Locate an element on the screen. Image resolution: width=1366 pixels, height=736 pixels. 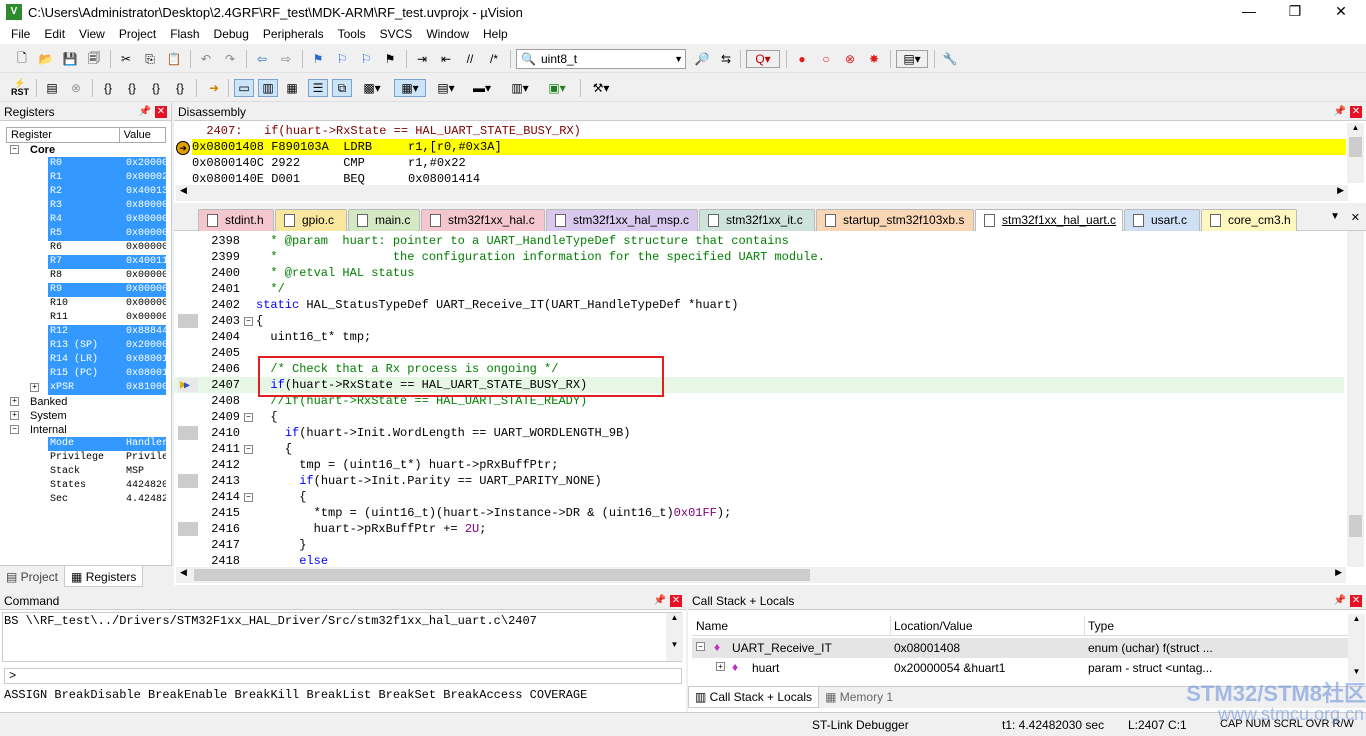
disable-all-breakpoints-icon: ⊗ is located at coordinates (850, 59).